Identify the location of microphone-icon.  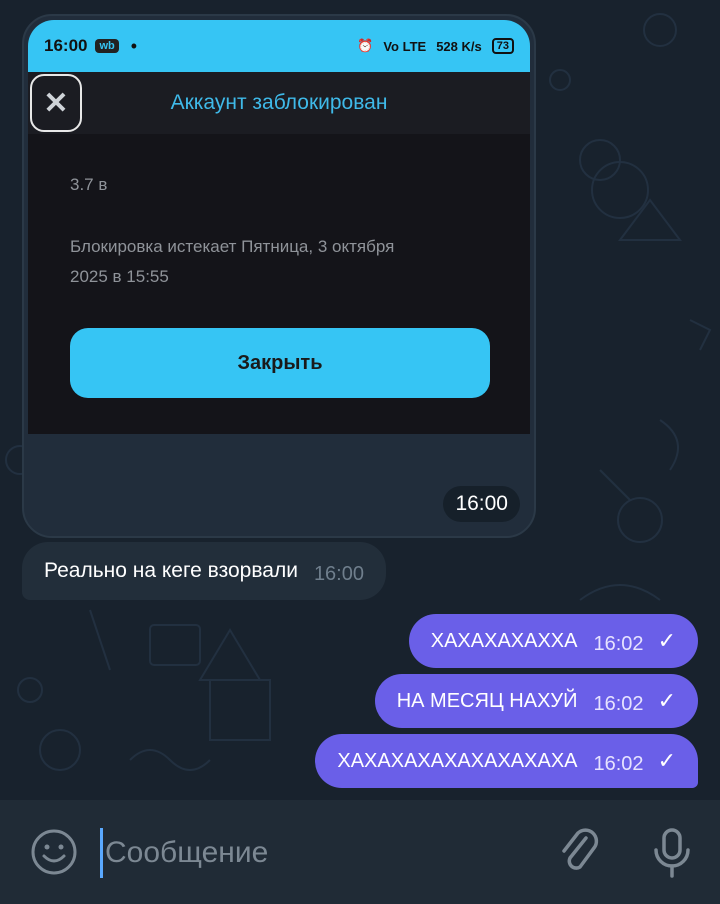
(672, 854).